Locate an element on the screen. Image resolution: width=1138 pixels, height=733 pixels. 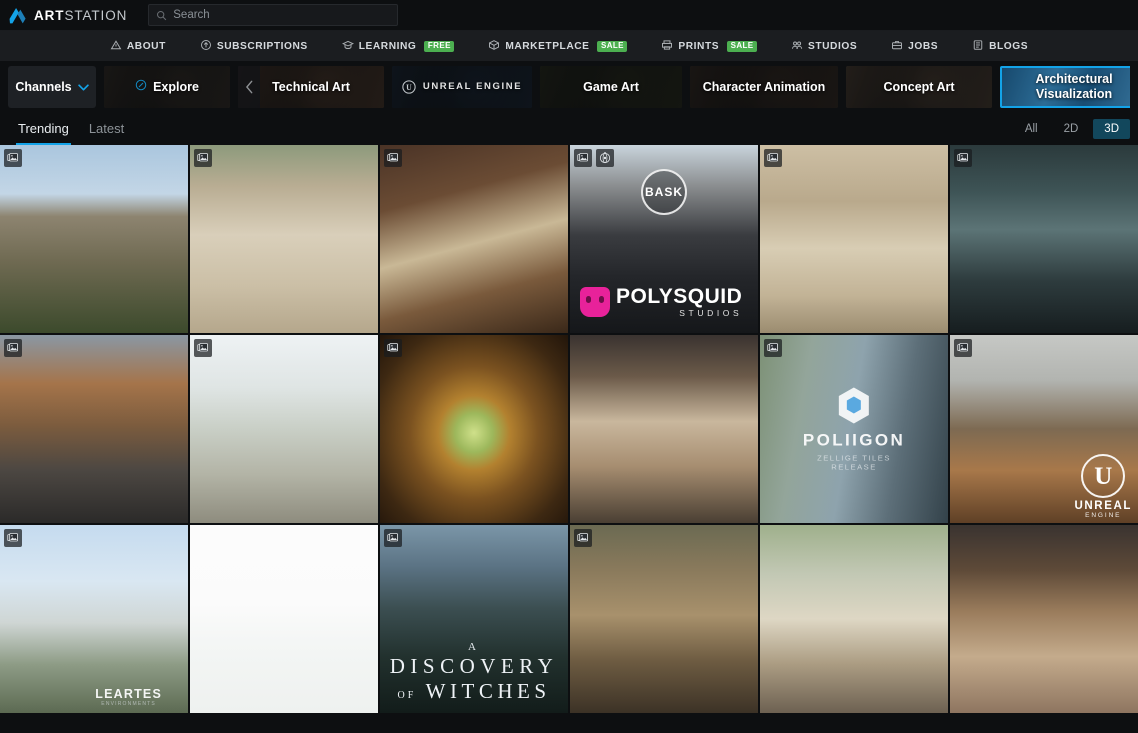
dimension-filter-label: All is located at coordinates (1031, 129).